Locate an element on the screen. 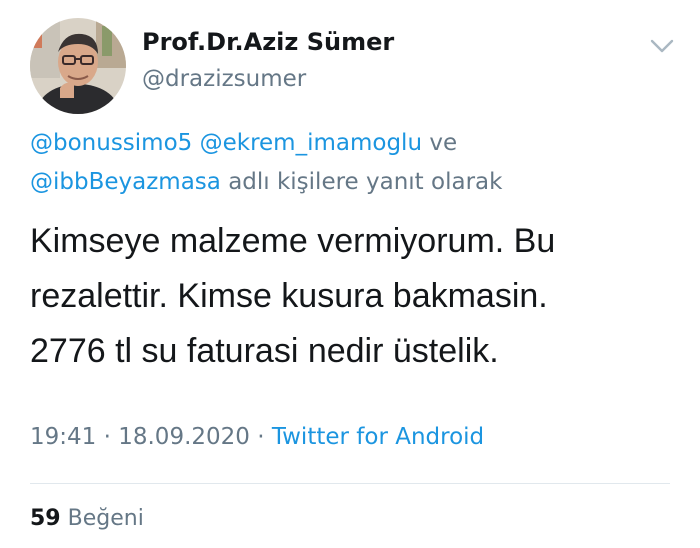 This screenshot has height=548, width=700. mention-link: @ekrem_imamoglu is located at coordinates (311, 143).